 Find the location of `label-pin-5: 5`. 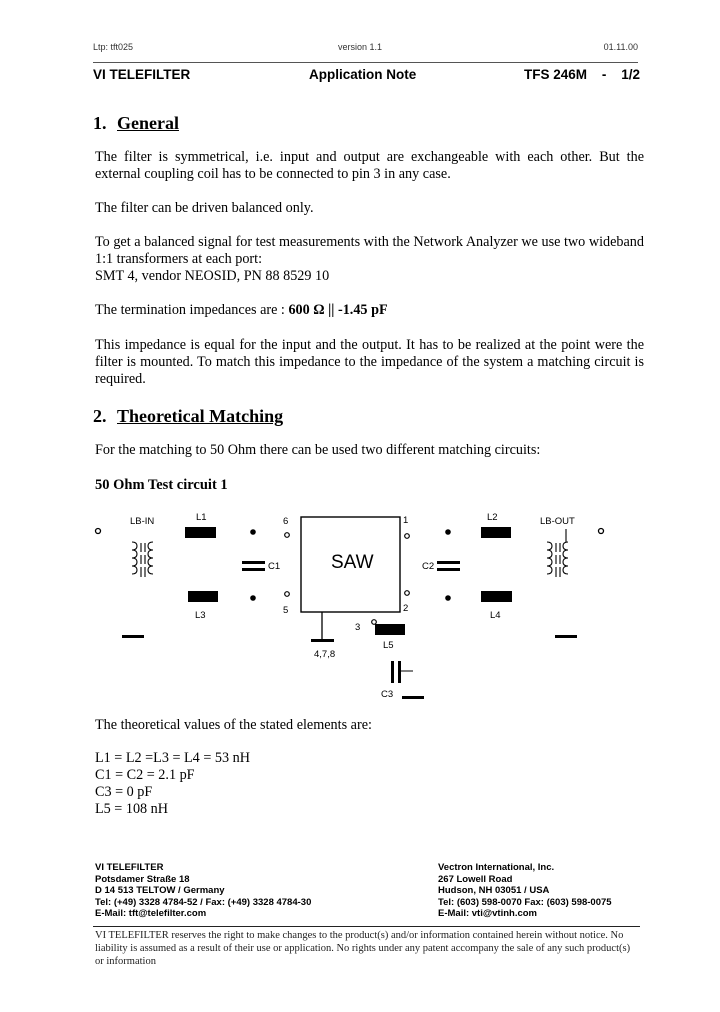

label-pin-5: 5 is located at coordinates (285, 610).